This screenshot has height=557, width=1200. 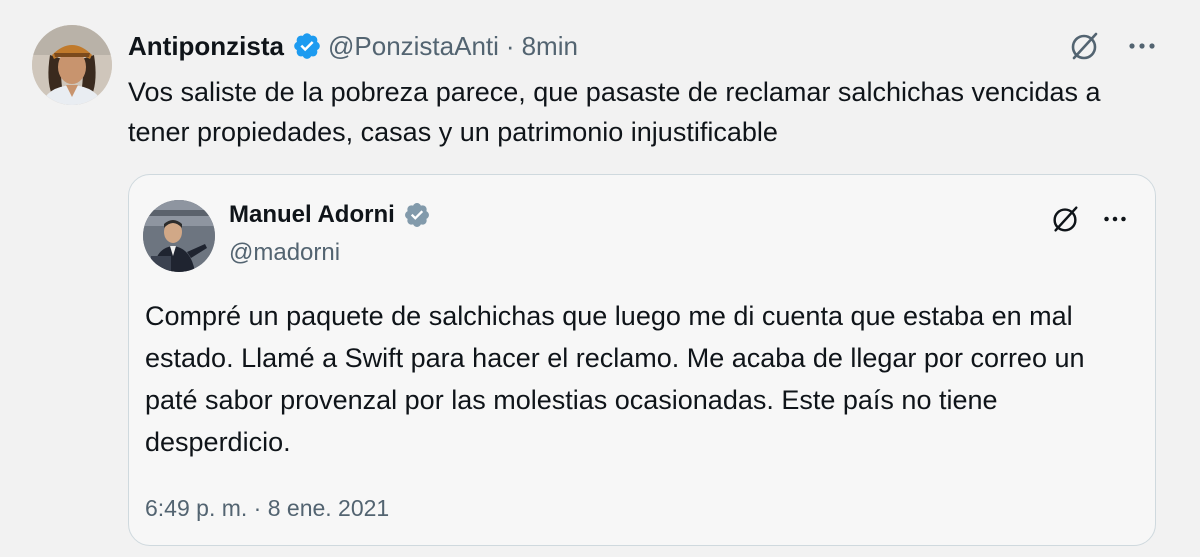 I want to click on more-options-button, so click(x=1142, y=46).